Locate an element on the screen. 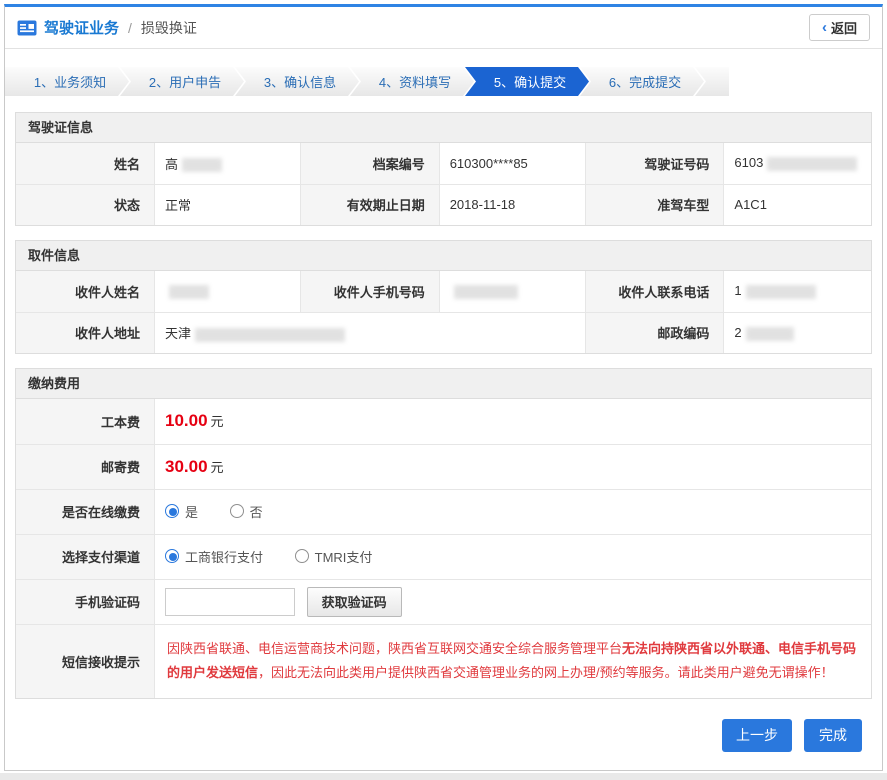  recipient-phone-value: 1 is located at coordinates (797, 292).